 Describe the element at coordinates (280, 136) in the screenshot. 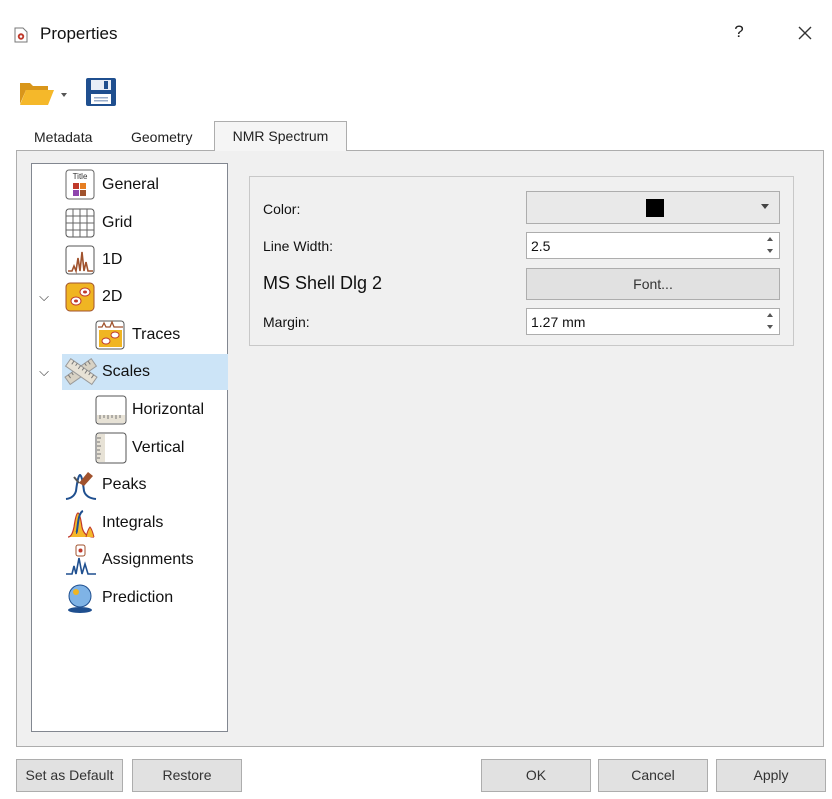

I see `tab-nmr-spectrum: NMR Spectrum` at that location.